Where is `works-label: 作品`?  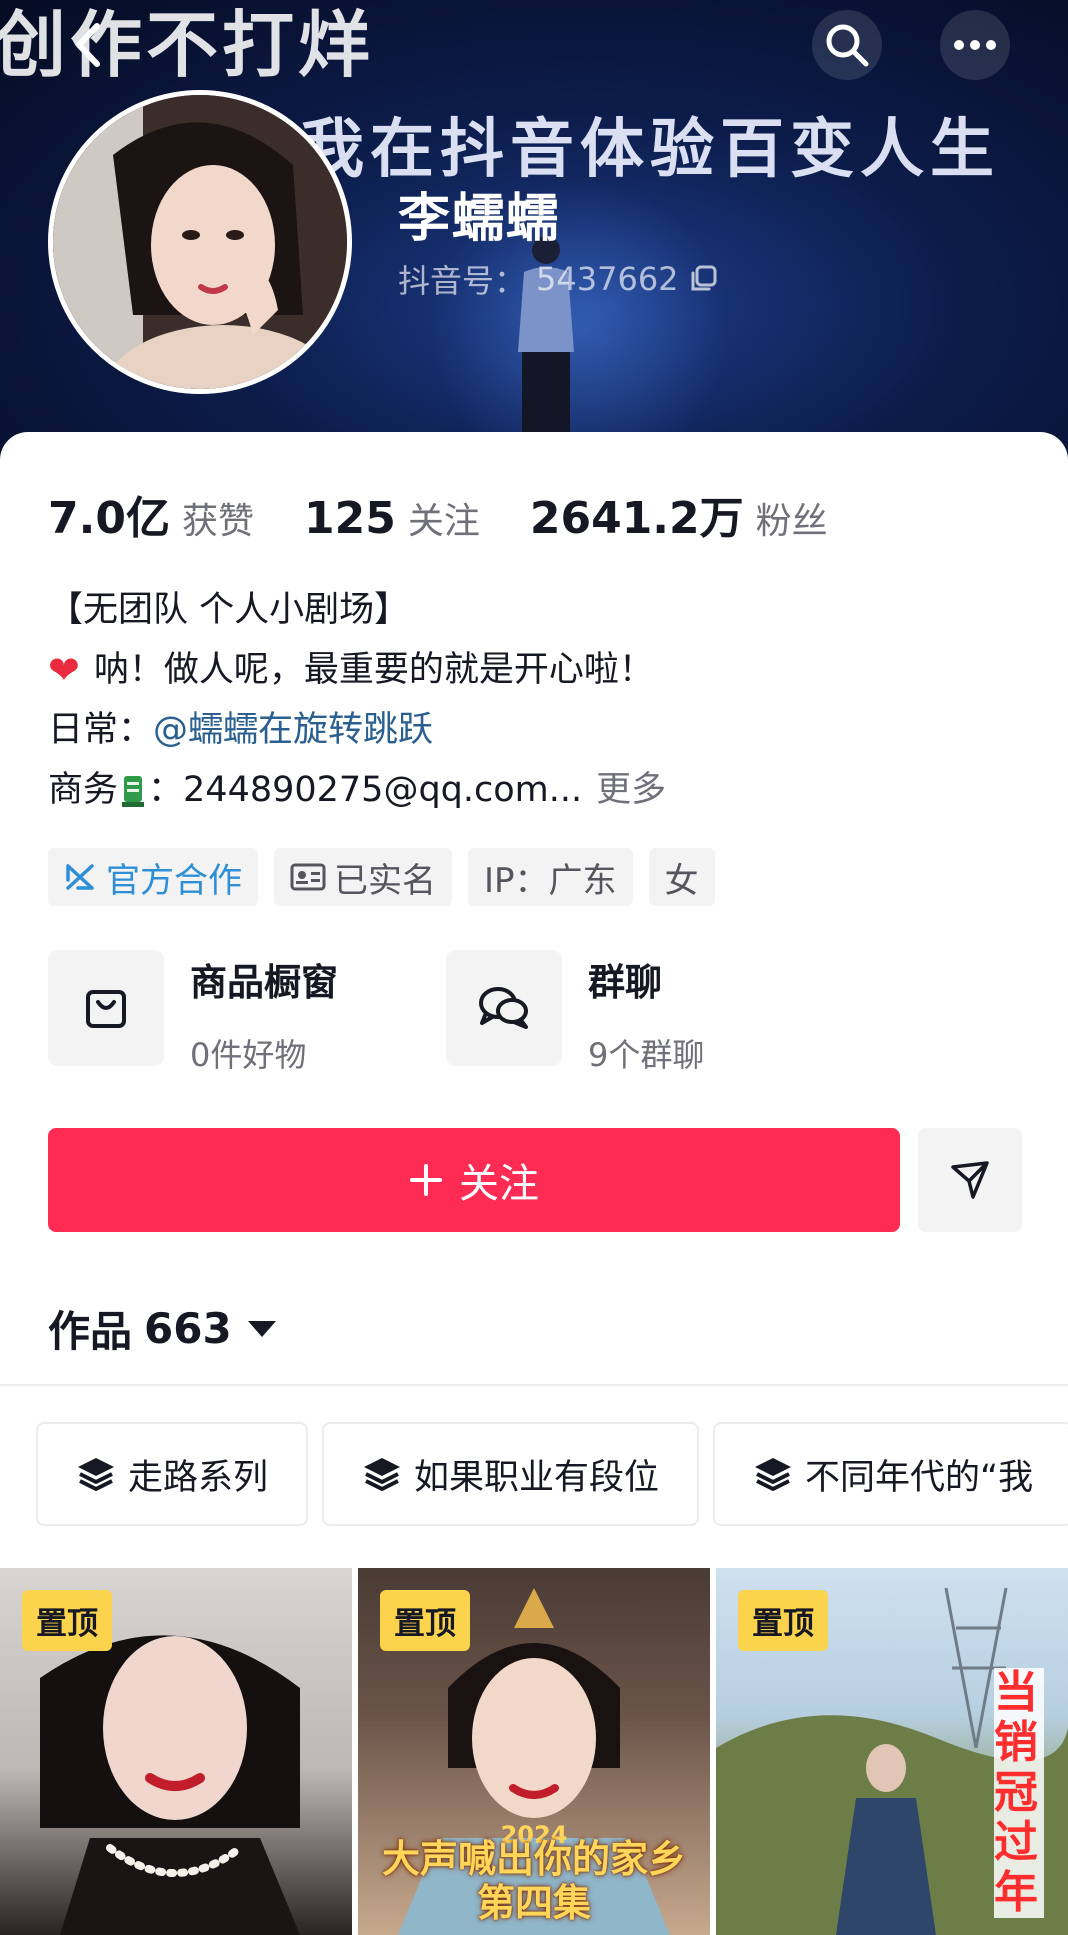
works-label: 作品 is located at coordinates (90, 1331).